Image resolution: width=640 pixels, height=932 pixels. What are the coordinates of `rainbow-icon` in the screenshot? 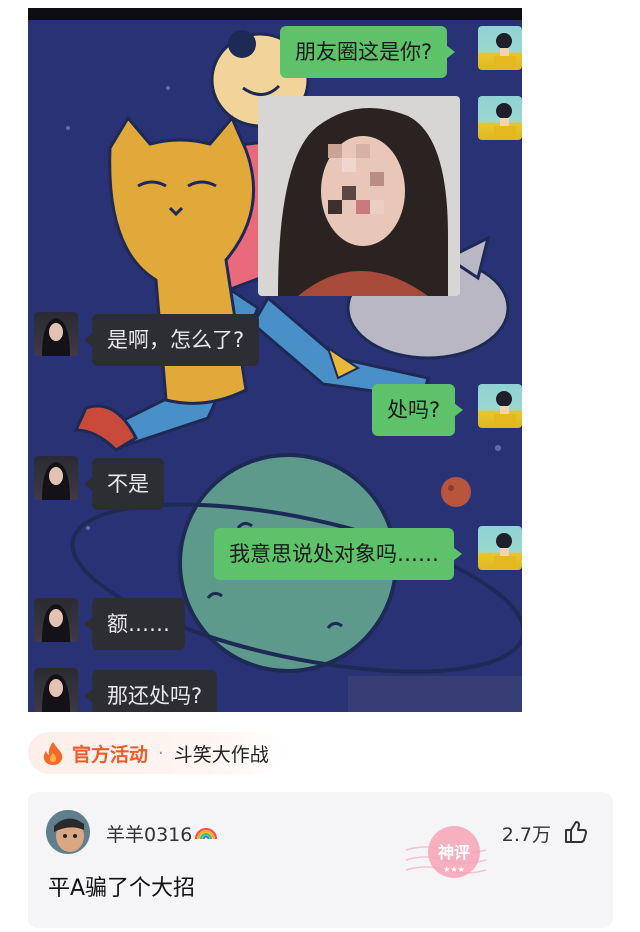 It's located at (206, 833).